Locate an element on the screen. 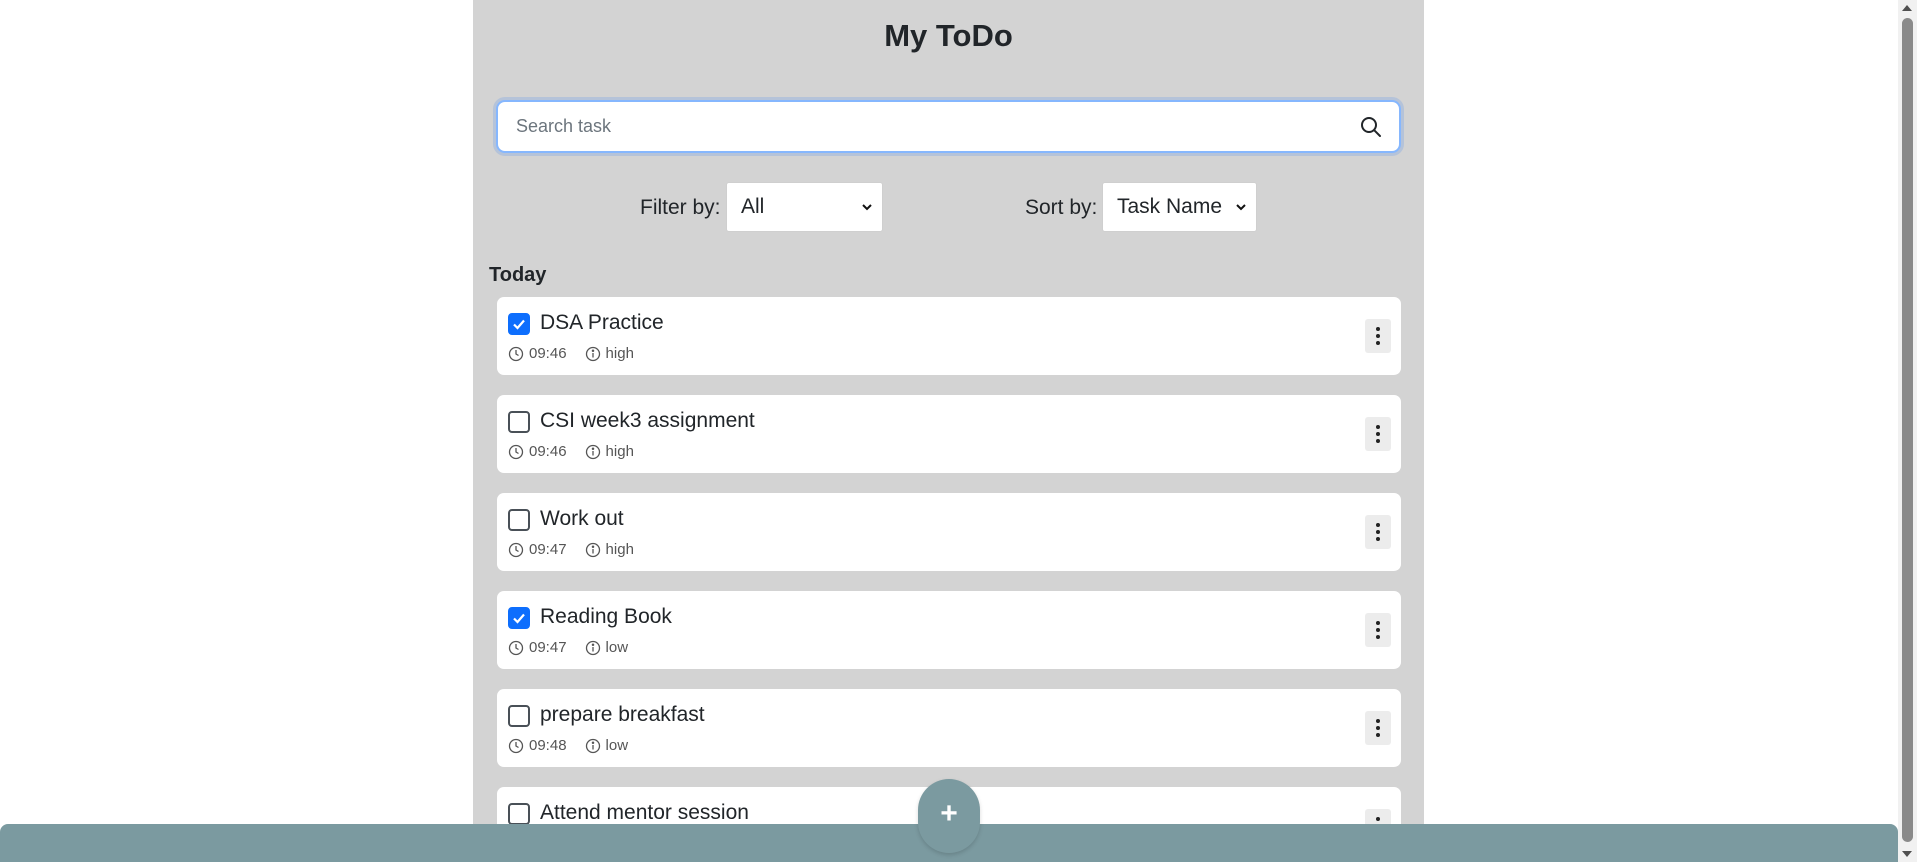 This screenshot has width=1917, height=865. sort-selected-value: Task Name is located at coordinates (1170, 206).